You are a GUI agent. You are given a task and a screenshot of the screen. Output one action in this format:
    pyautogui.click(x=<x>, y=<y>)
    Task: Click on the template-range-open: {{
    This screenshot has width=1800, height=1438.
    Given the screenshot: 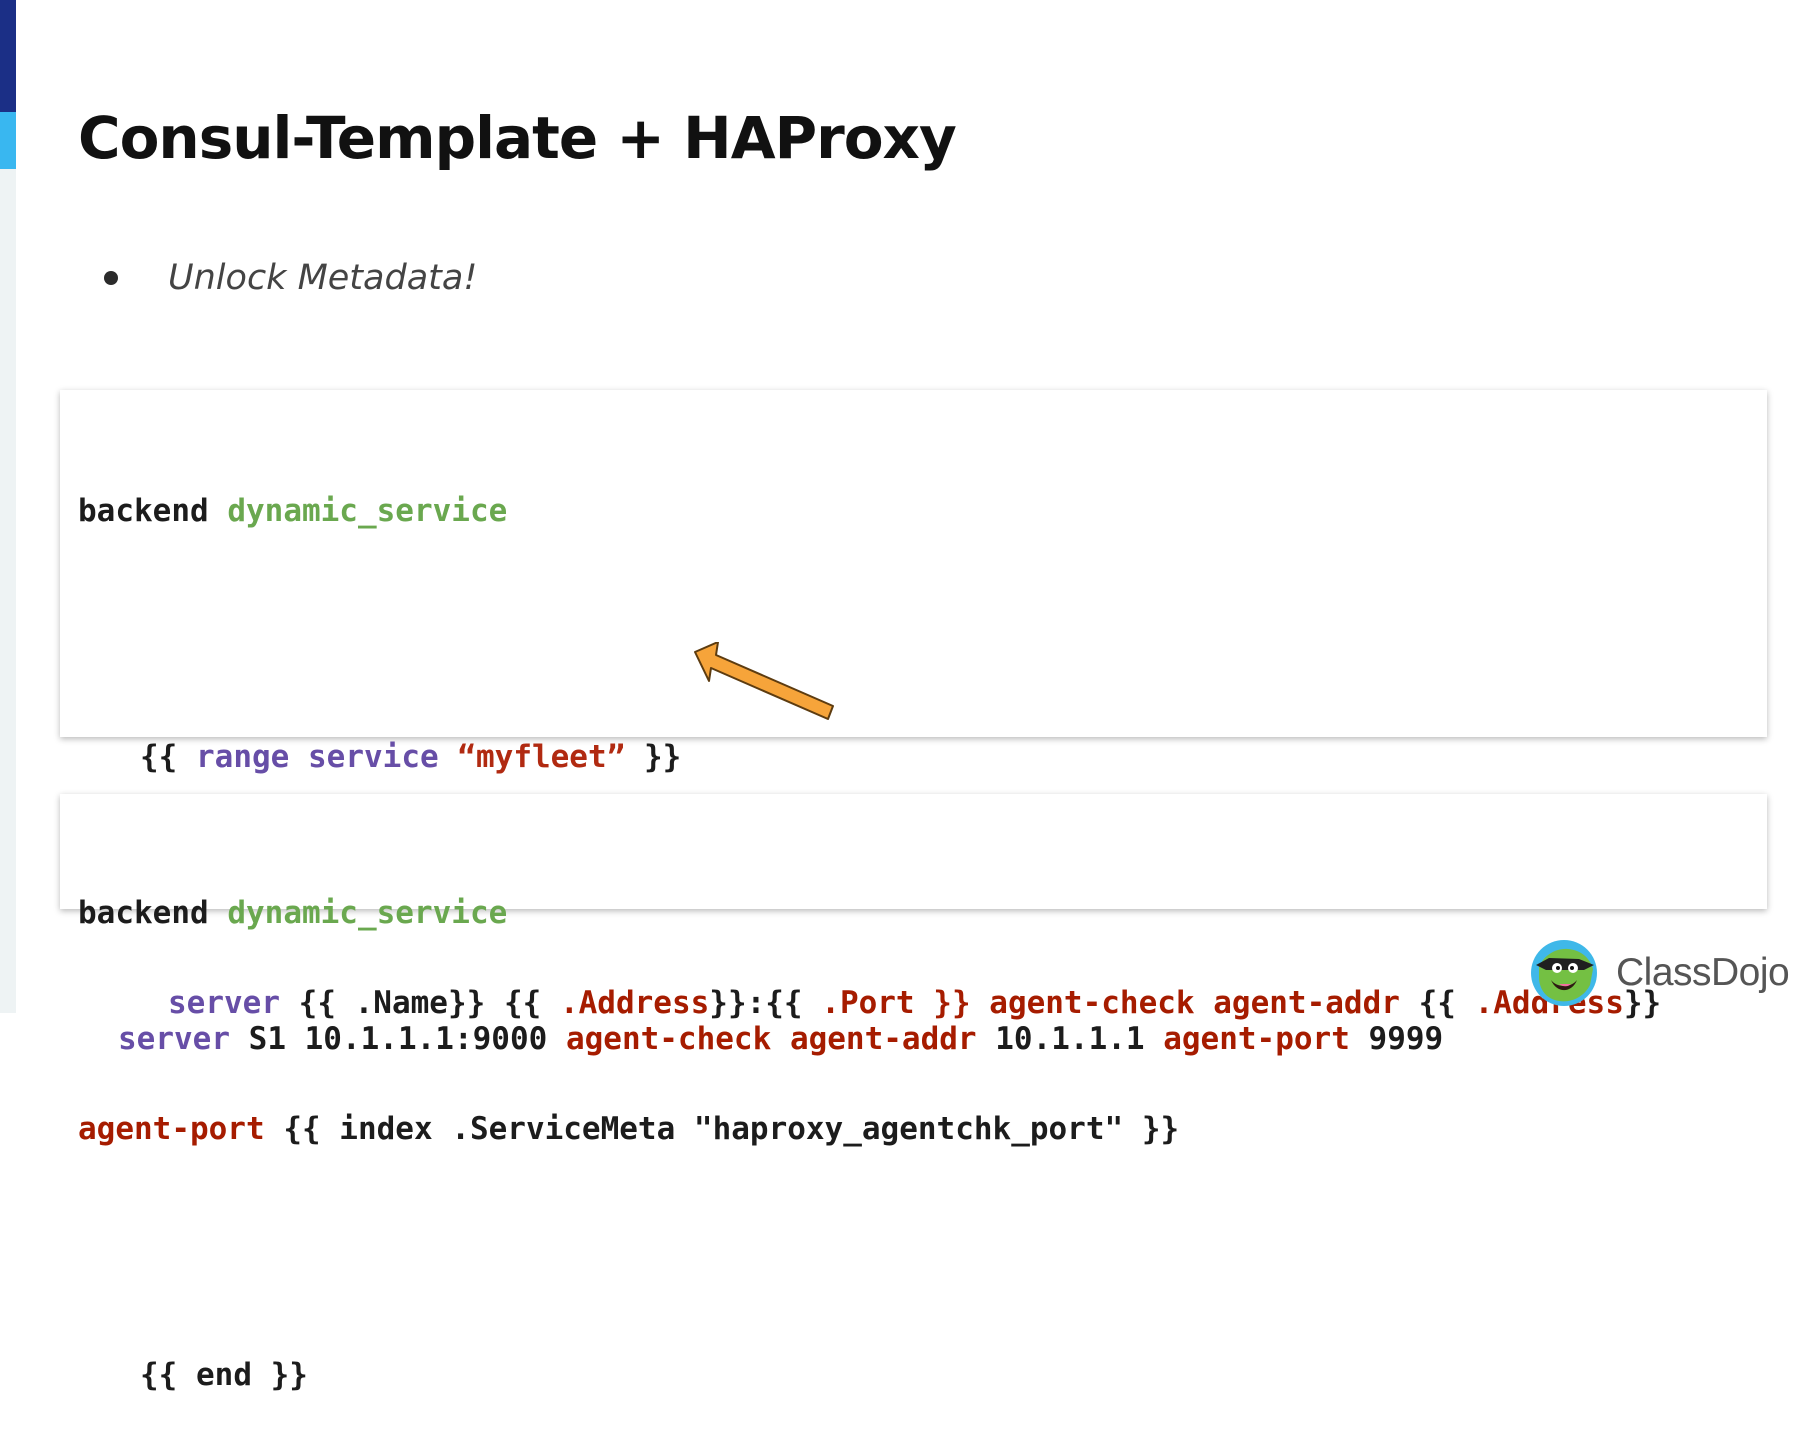 What is the action you would take?
    pyautogui.click(x=159, y=757)
    